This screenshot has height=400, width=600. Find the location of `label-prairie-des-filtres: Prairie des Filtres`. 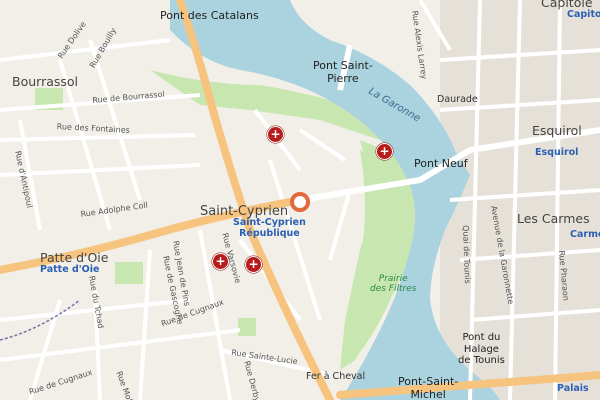

label-prairie-des-filtres: Prairie des Filtres is located at coordinates (393, 284).